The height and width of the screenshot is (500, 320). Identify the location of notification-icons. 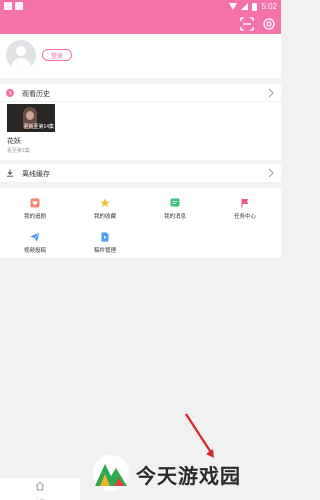
(13, 6).